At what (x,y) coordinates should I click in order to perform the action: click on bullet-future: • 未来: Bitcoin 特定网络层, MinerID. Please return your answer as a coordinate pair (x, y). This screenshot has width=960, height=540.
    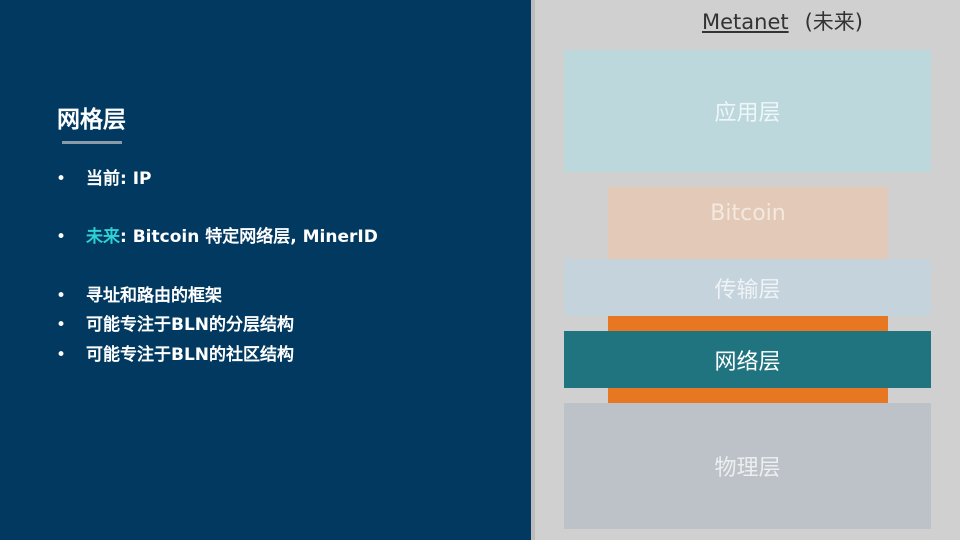
    Looking at the image, I should click on (217, 234).